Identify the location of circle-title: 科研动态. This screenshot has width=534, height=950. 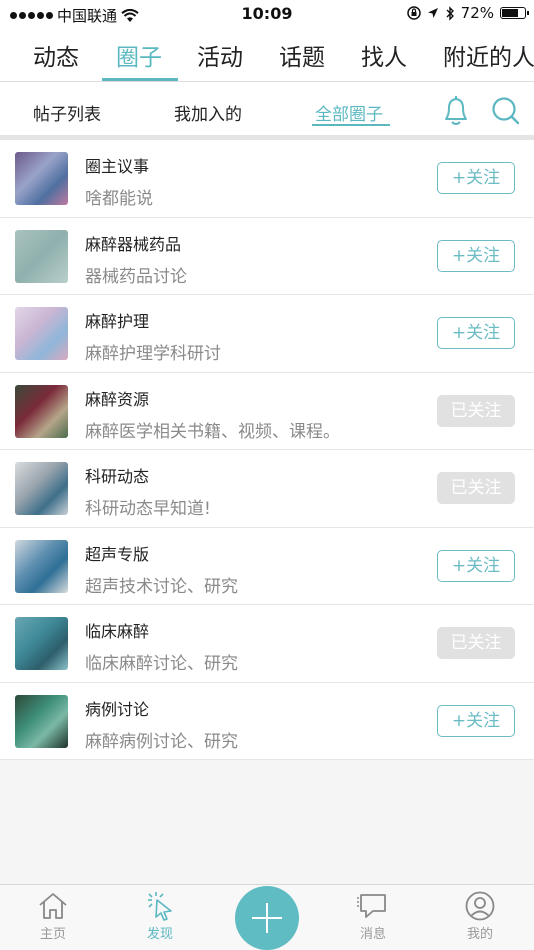
(117, 476).